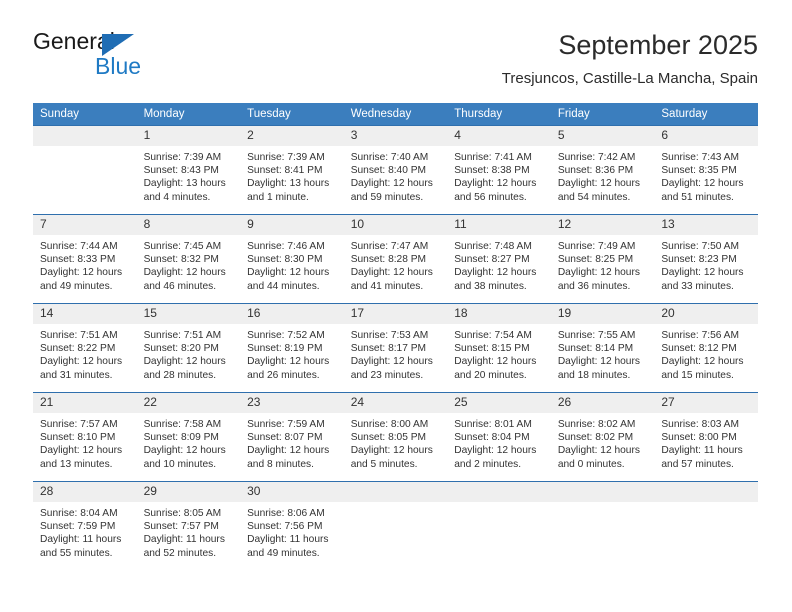 Image resolution: width=792 pixels, height=612 pixels. I want to click on sunrise-text: Sunrise: 7:53 AM, so click(389, 335).